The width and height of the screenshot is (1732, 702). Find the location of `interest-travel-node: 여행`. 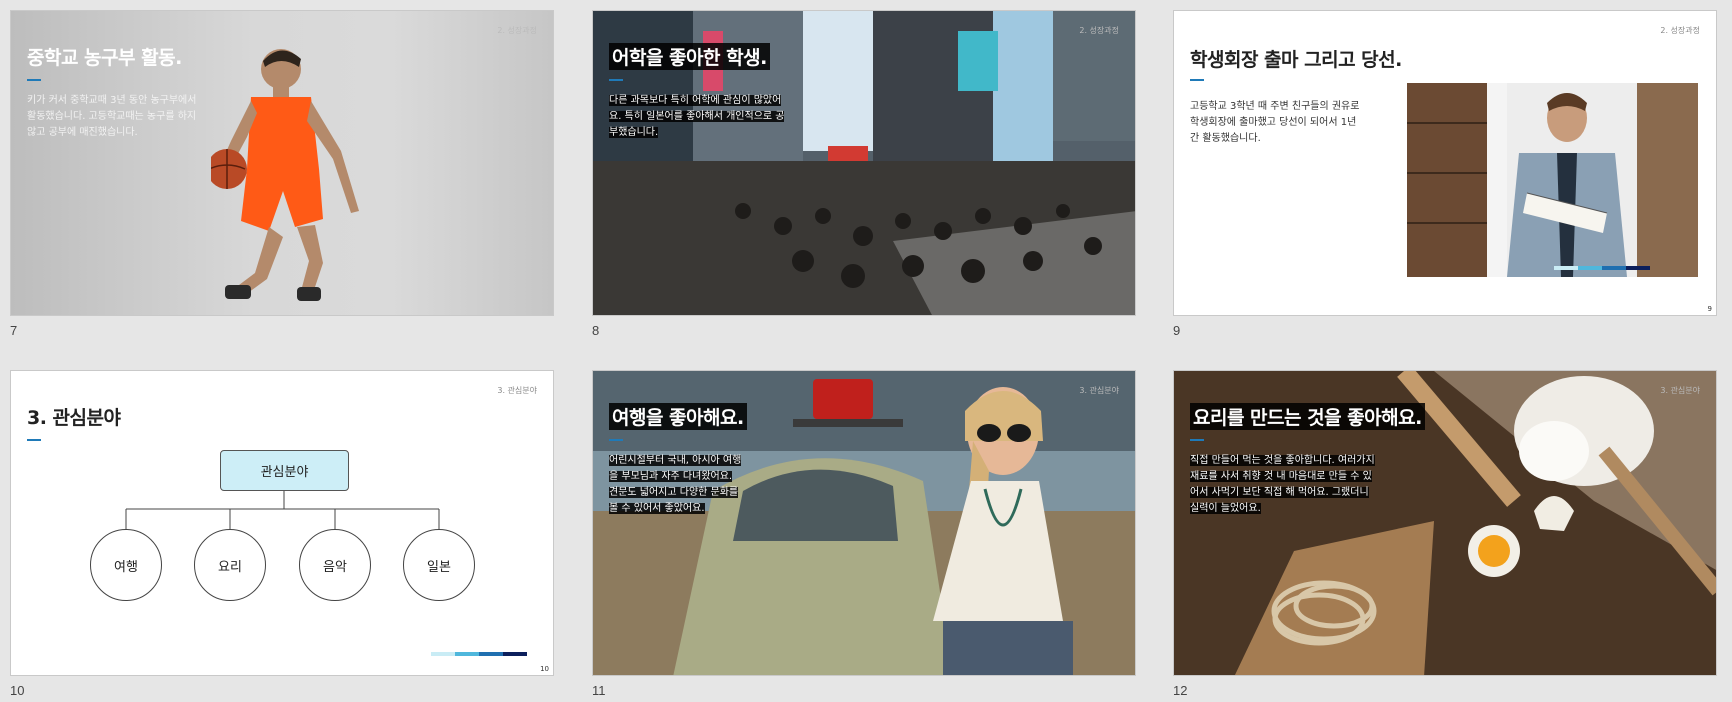

interest-travel-node: 여행 is located at coordinates (126, 565).